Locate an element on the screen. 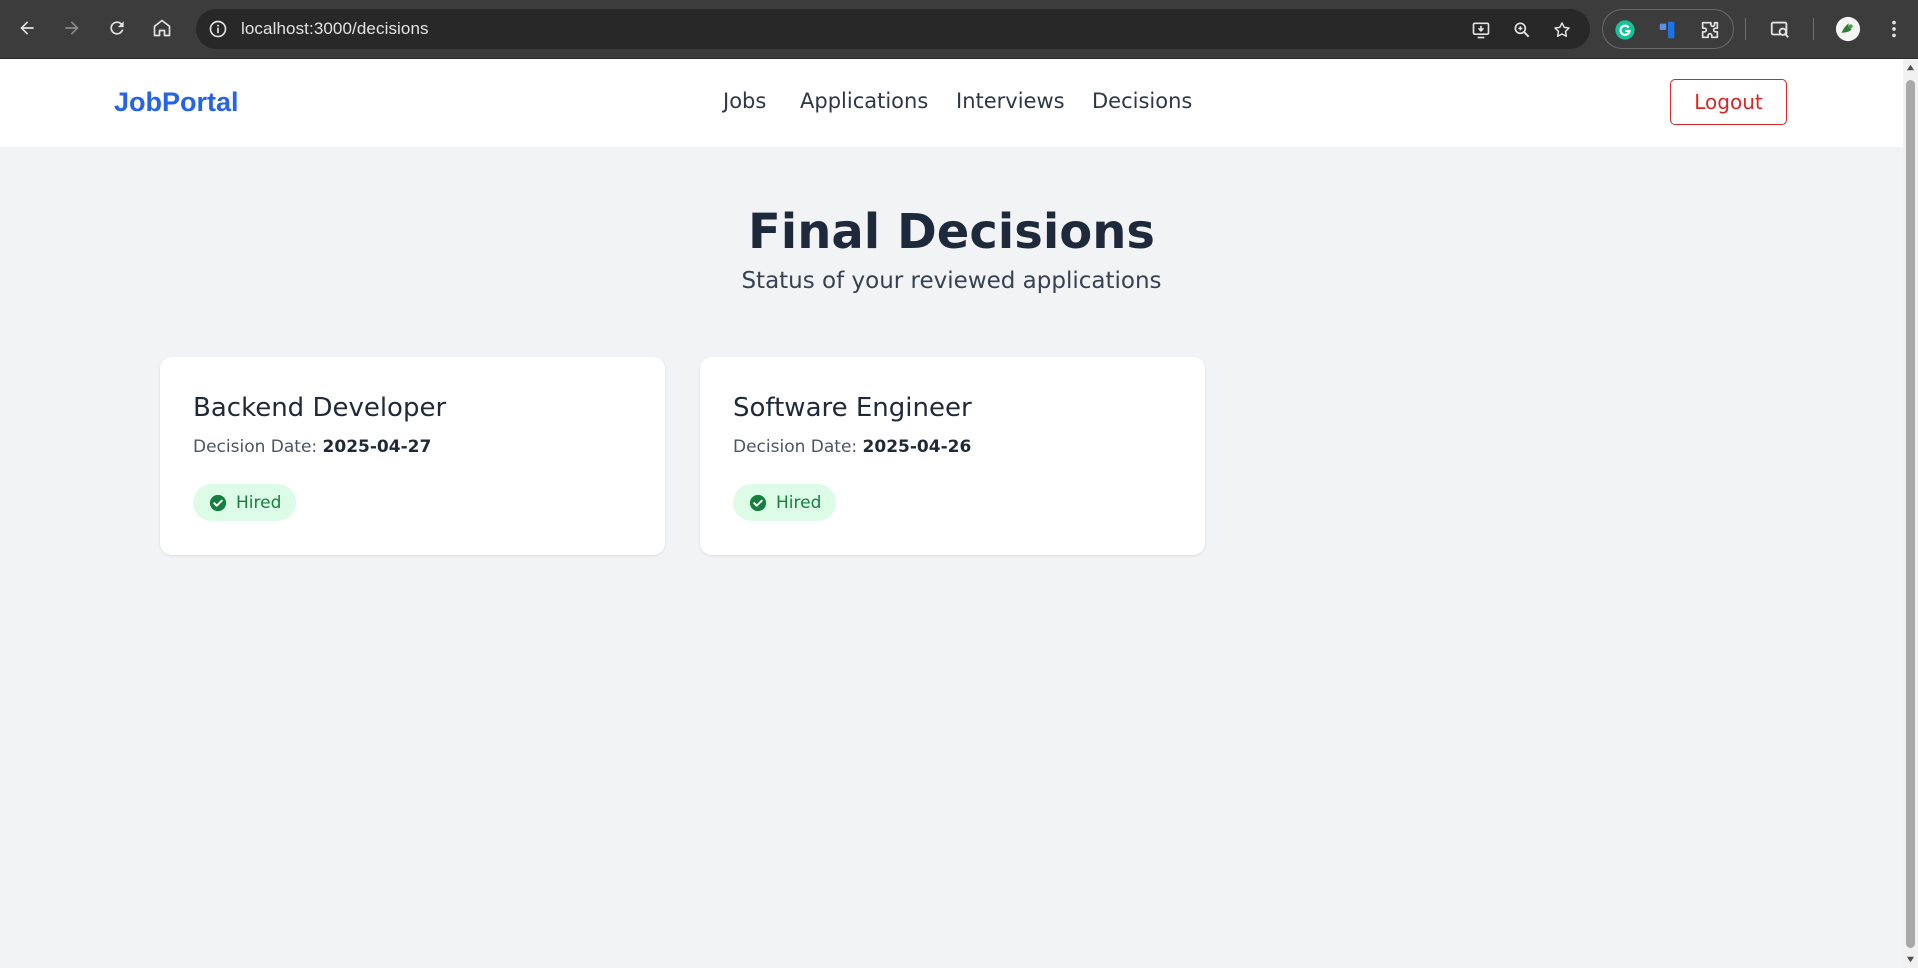  trello-extension-button is located at coordinates (1668, 30).